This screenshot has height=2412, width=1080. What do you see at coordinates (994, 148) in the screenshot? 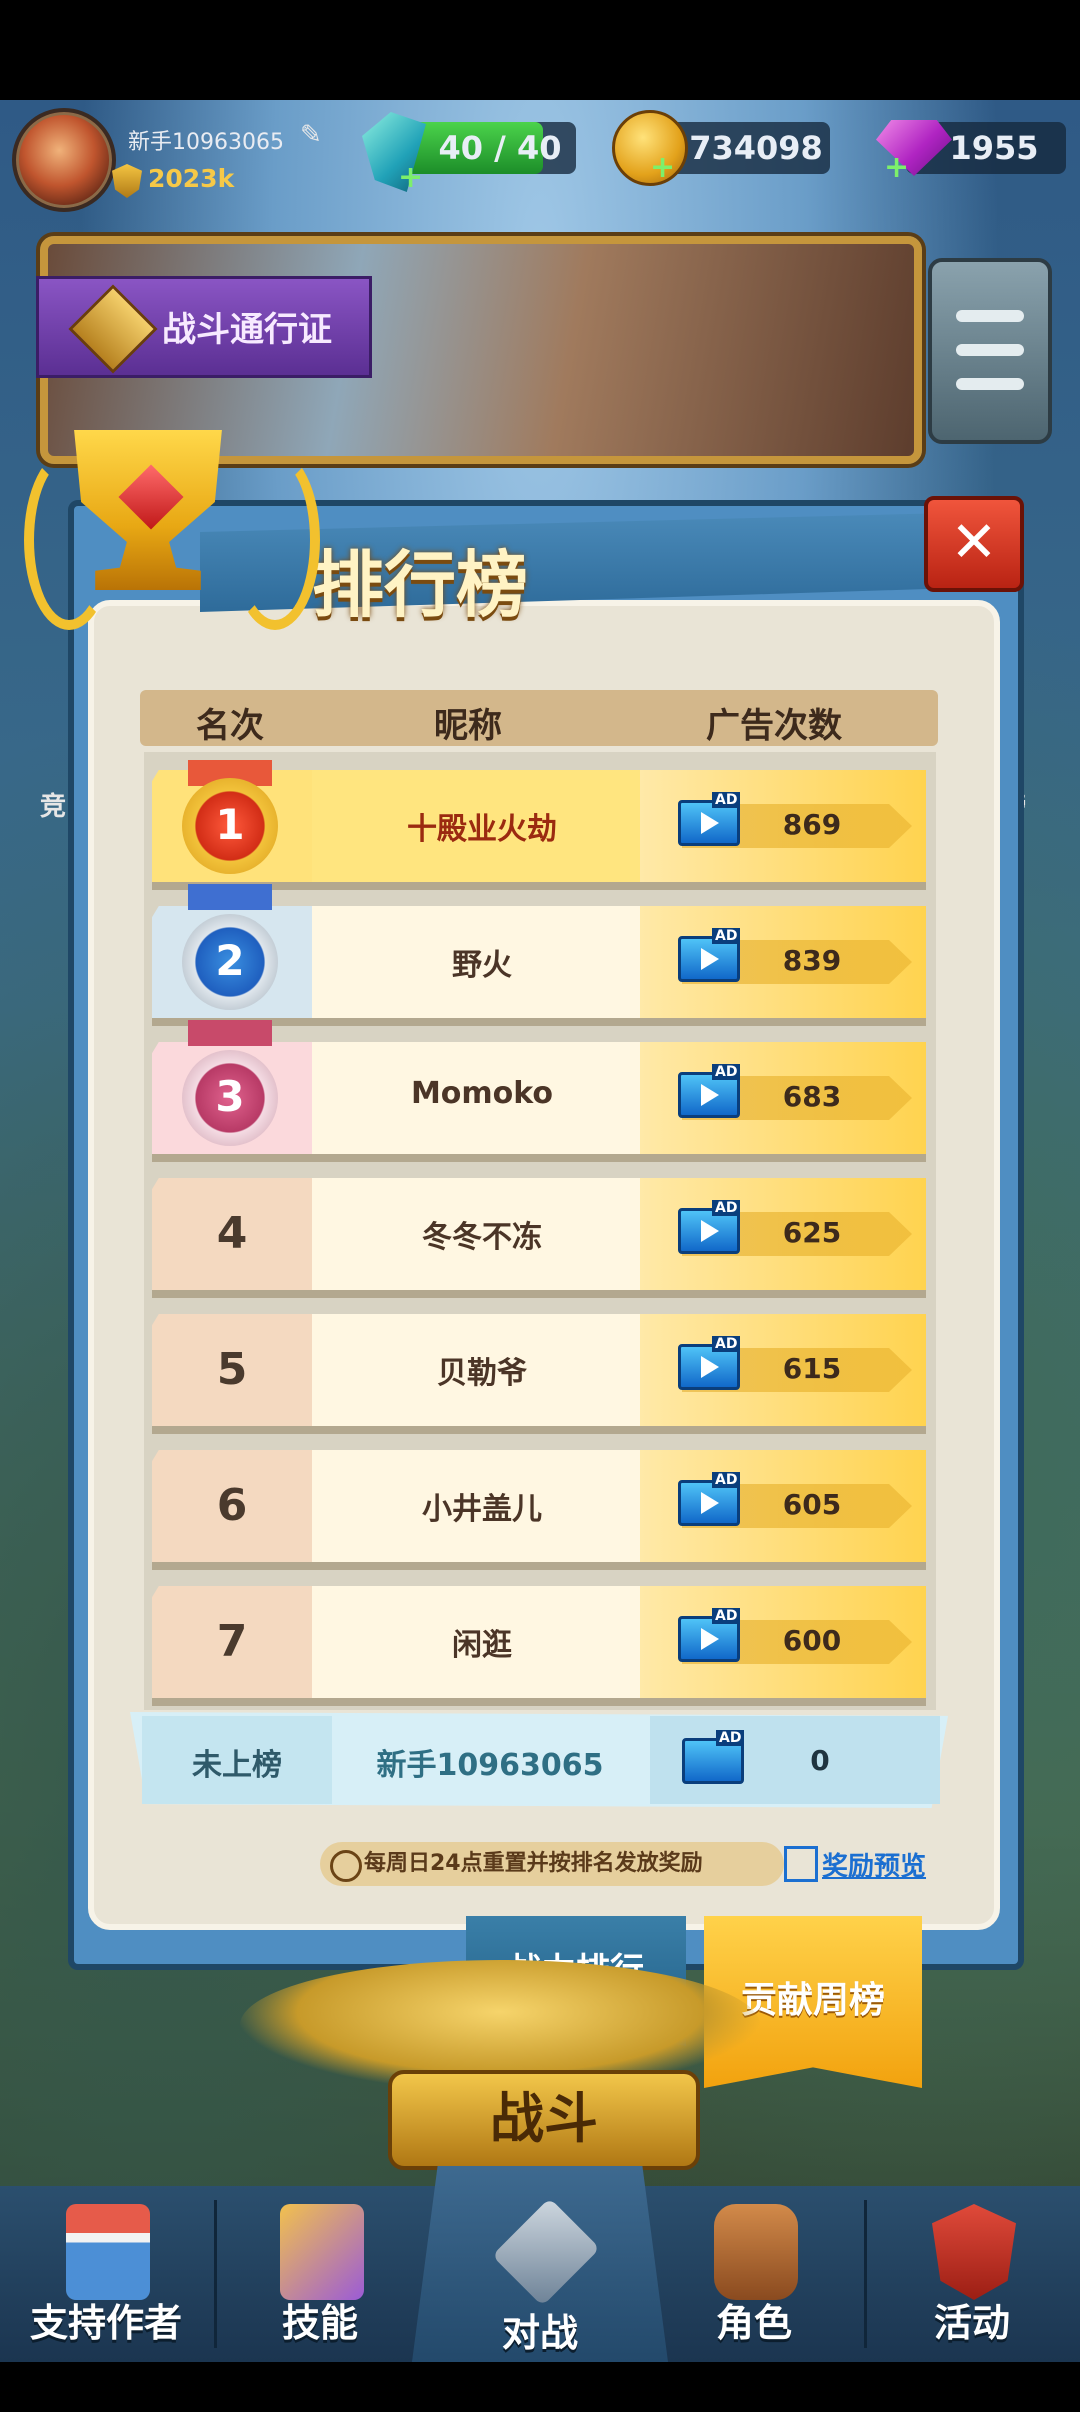
I see `gem-value: 1955` at bounding box center [994, 148].